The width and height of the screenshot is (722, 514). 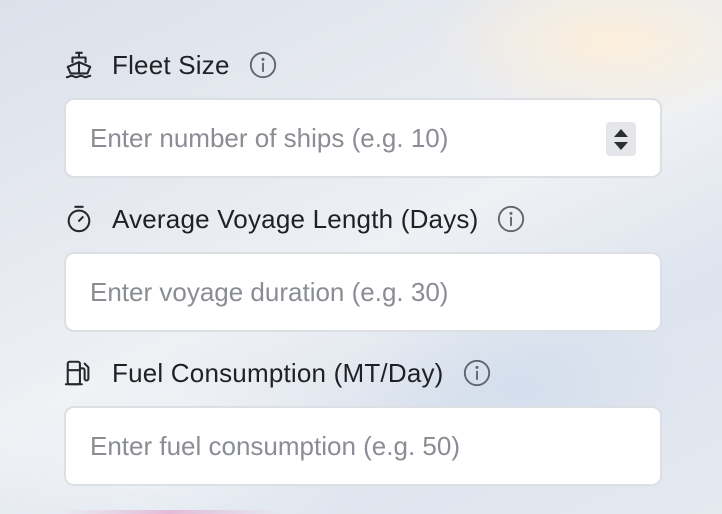 I want to click on fuel-consumption-label-row: Fuel Consumption (MT/Day), so click(x=363, y=373).